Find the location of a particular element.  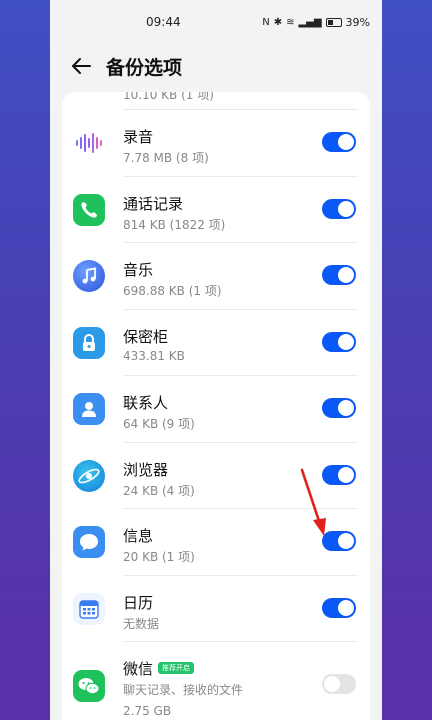

voice-recorder-icon is located at coordinates (89, 143).